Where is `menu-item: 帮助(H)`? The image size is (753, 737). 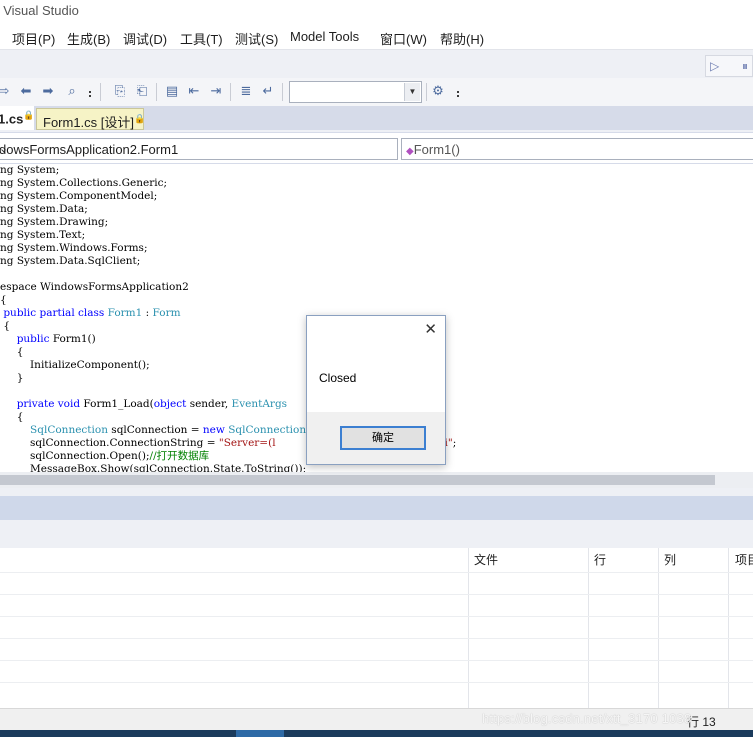
menu-item: 帮助(H) is located at coordinates (462, 38).